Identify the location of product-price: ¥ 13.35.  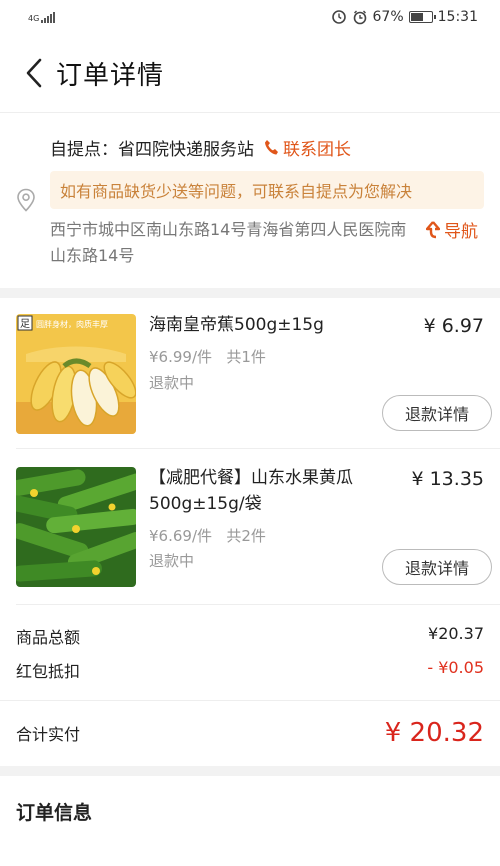
(447, 479).